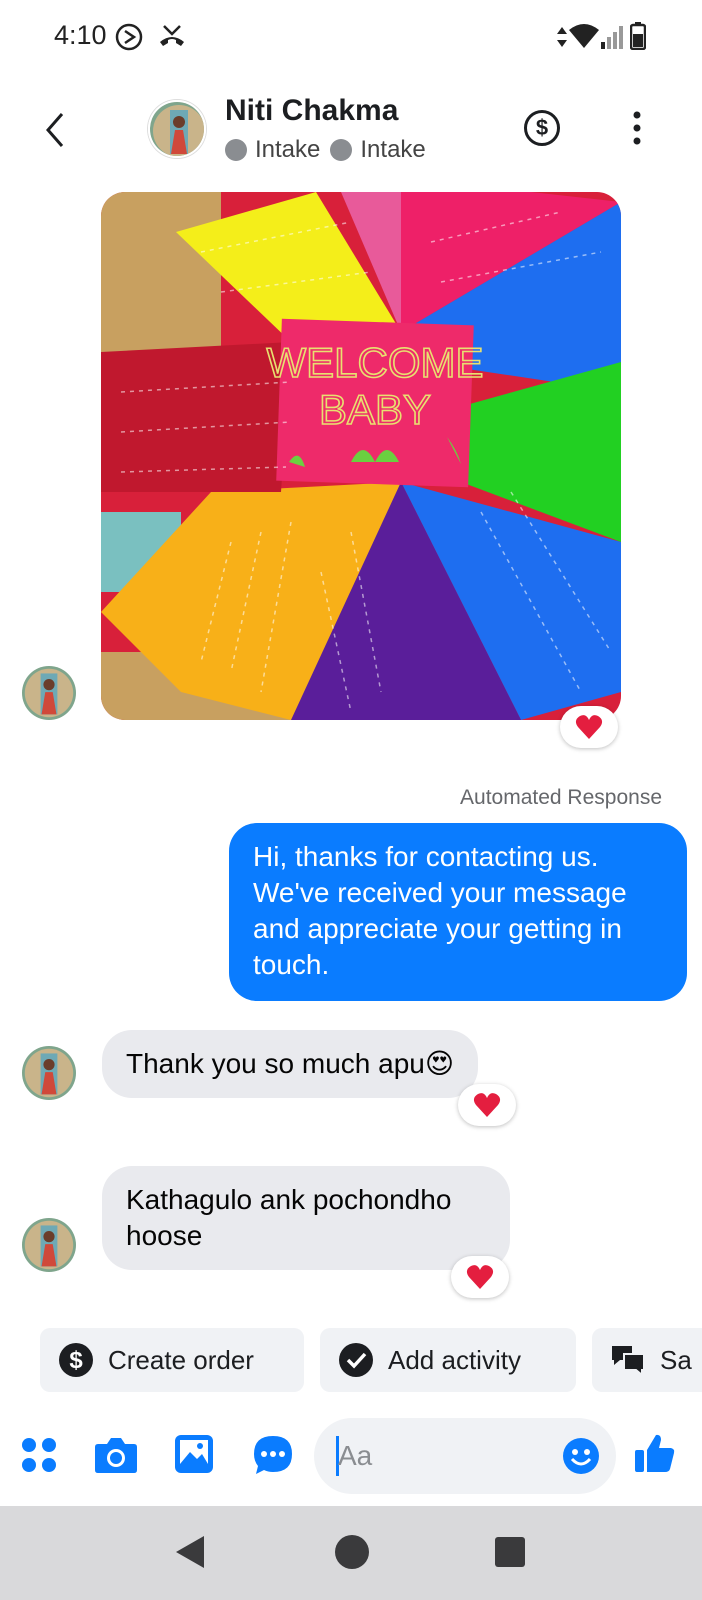  Describe the element at coordinates (637, 128) in the screenshot. I see `more-options-icon` at that location.